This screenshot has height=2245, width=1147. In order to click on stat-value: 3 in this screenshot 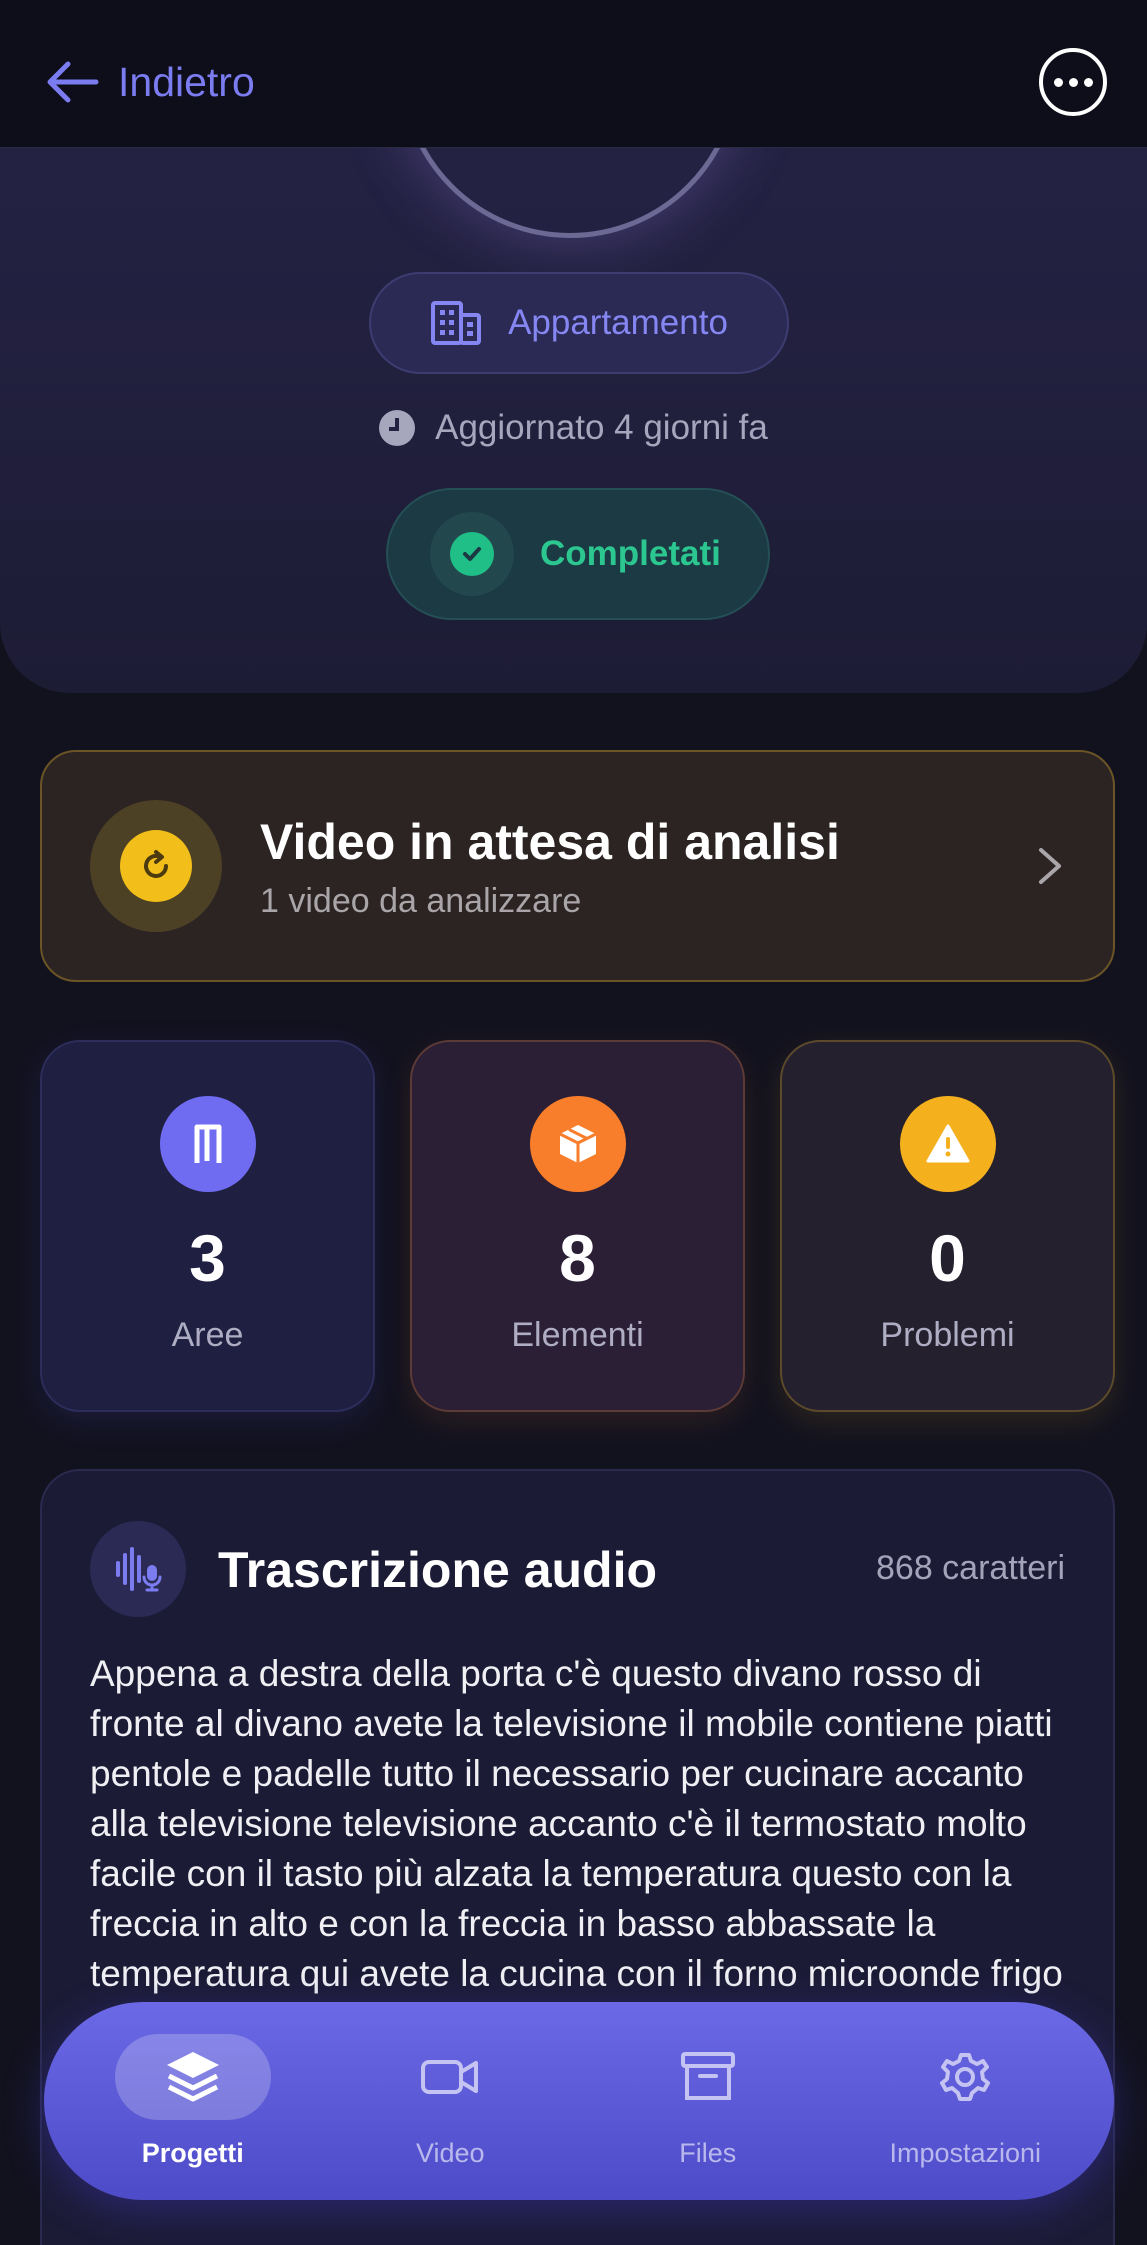, I will do `click(207, 1258)`.